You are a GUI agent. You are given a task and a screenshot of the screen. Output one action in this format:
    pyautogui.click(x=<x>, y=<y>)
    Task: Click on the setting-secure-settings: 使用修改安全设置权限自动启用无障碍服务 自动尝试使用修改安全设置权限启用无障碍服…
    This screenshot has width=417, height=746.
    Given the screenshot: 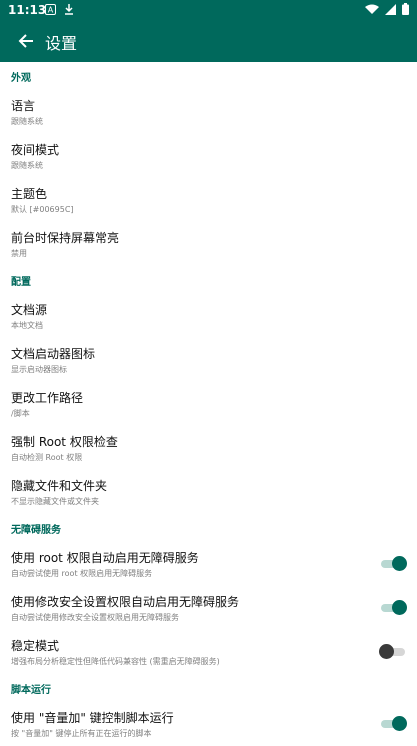 What is the action you would take?
    pyautogui.click(x=208, y=608)
    